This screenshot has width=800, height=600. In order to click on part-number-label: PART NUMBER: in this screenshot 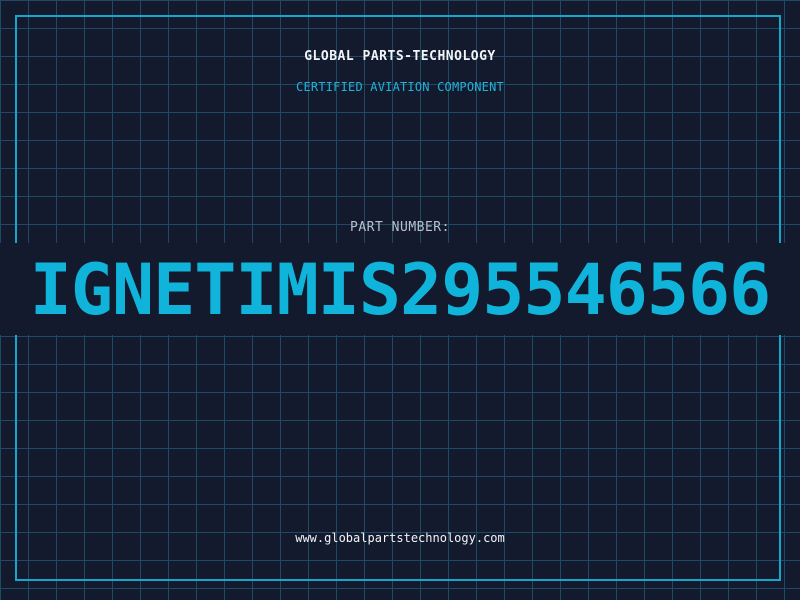, I will do `click(400, 227)`.